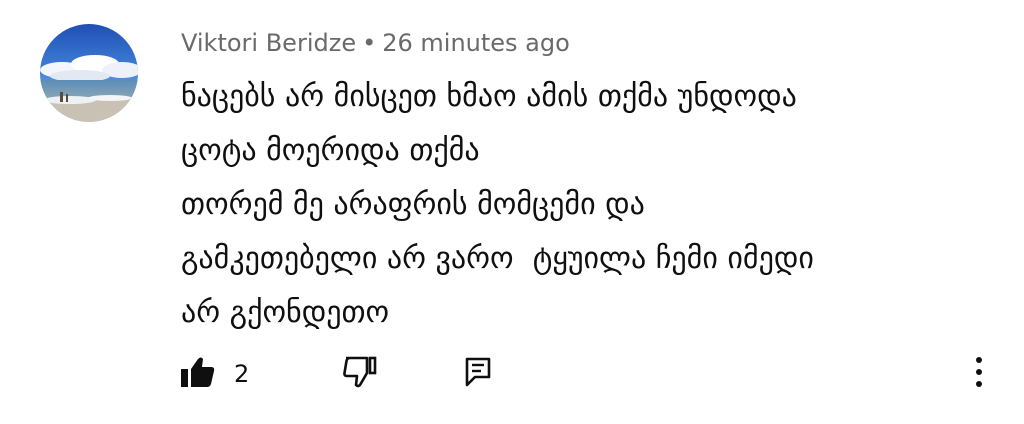  What do you see at coordinates (512, 374) in the screenshot?
I see `comment-actions: 2` at bounding box center [512, 374].